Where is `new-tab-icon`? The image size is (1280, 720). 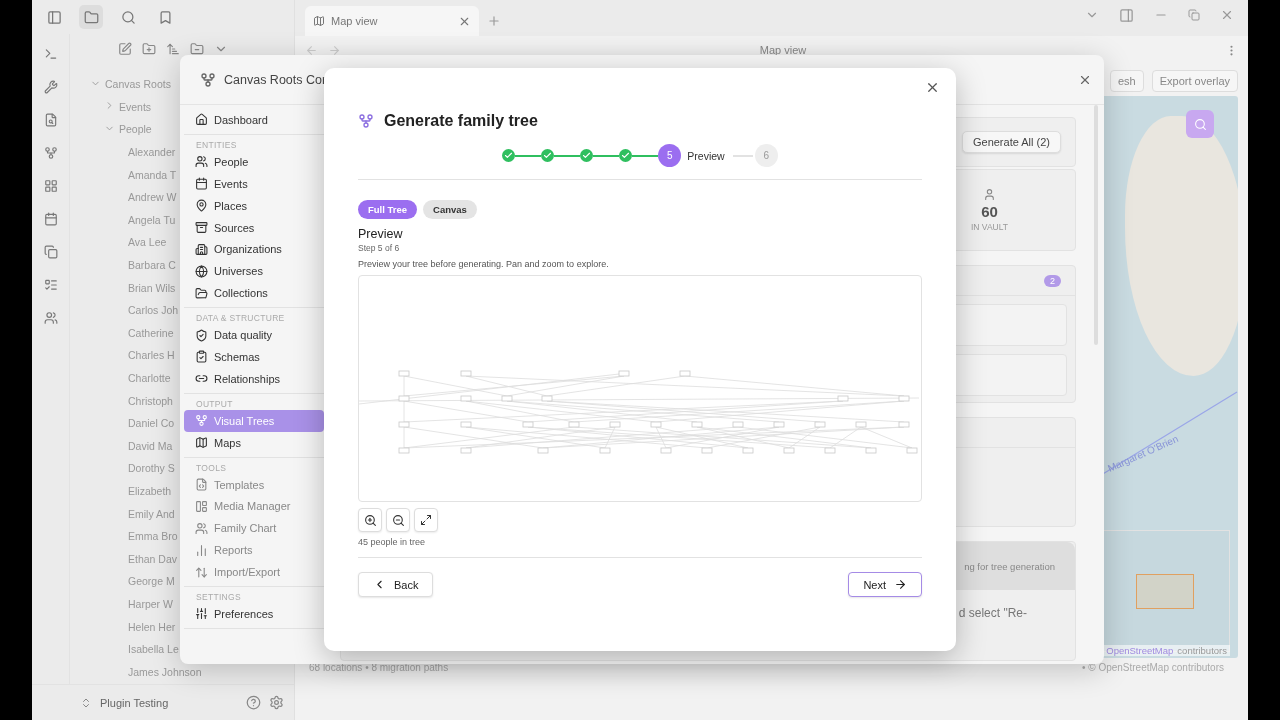 new-tab-icon is located at coordinates (494, 21).